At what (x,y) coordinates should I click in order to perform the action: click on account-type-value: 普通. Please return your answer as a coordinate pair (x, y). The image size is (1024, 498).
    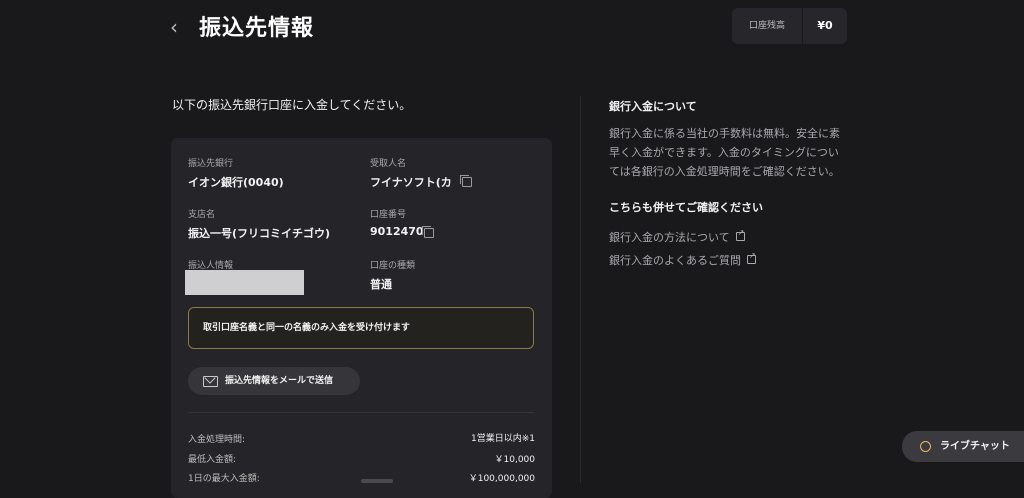
    Looking at the image, I should click on (381, 284).